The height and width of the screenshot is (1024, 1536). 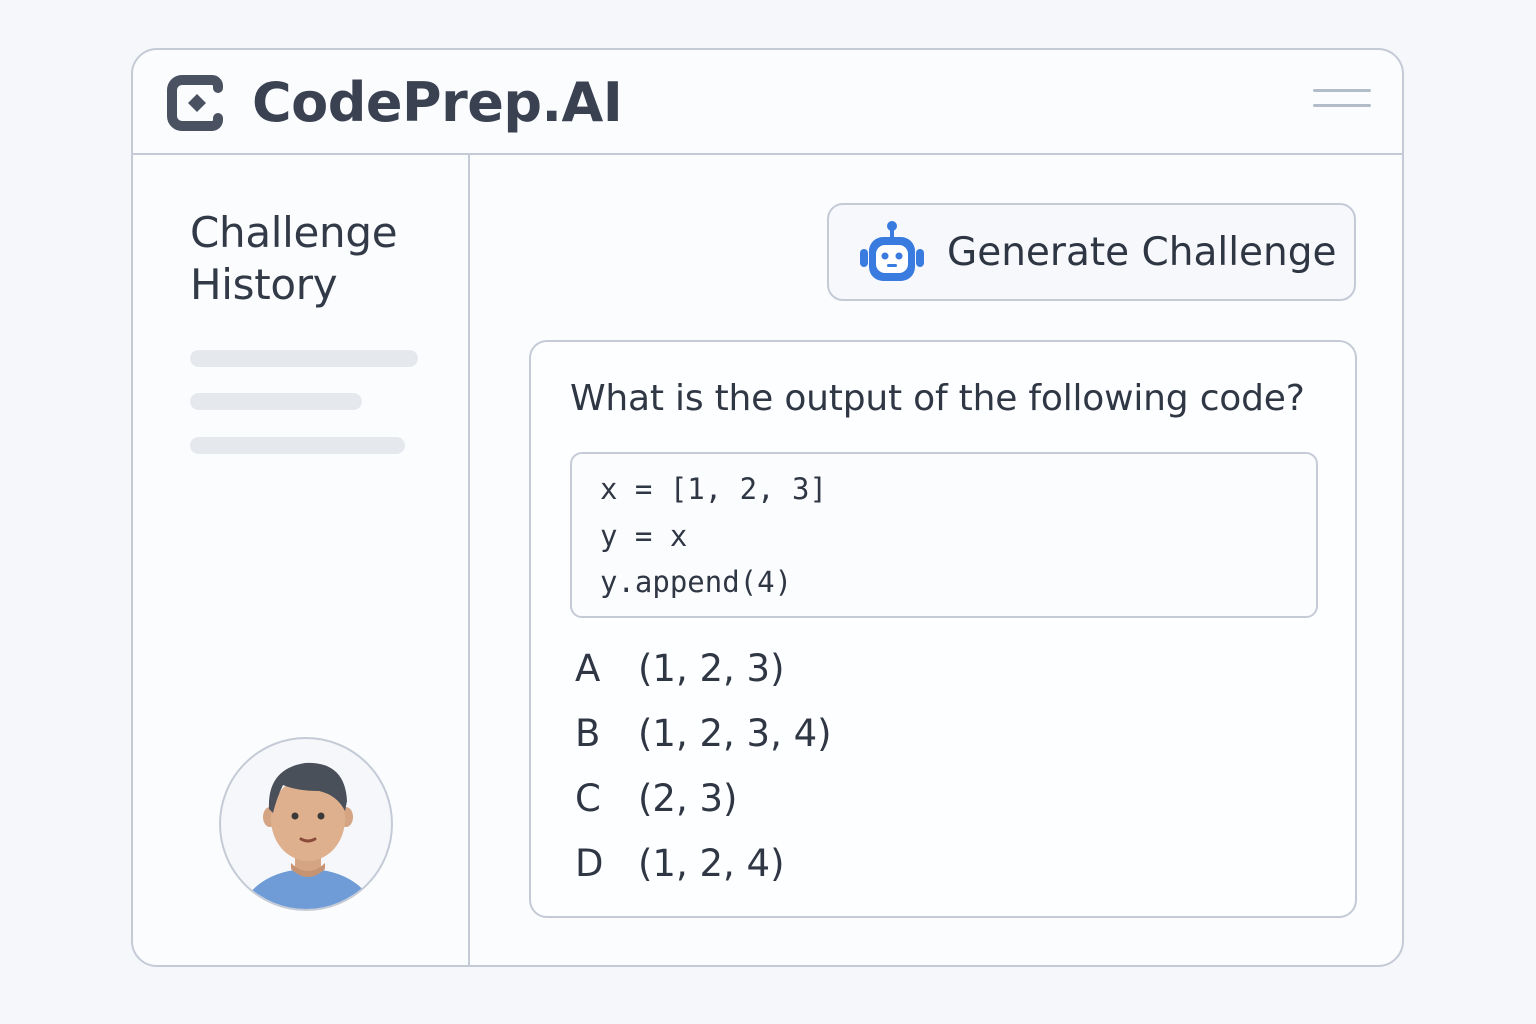 What do you see at coordinates (588, 668) in the screenshot?
I see `option-letter: A` at bounding box center [588, 668].